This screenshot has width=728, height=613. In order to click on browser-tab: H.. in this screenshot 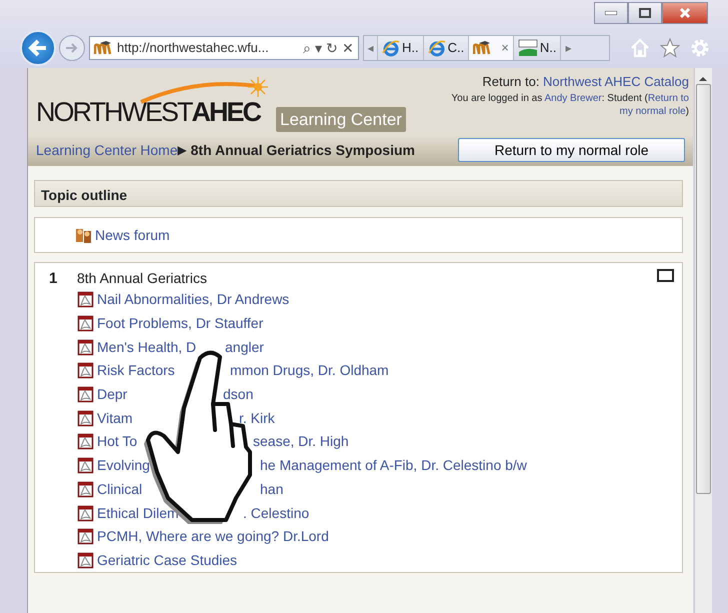, I will do `click(401, 48)`.